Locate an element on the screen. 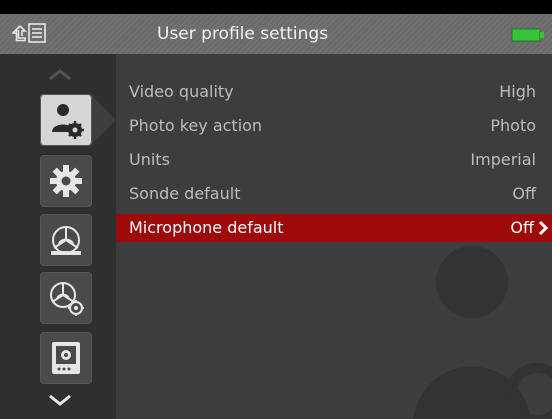  user-profile-icon is located at coordinates (68, 121).